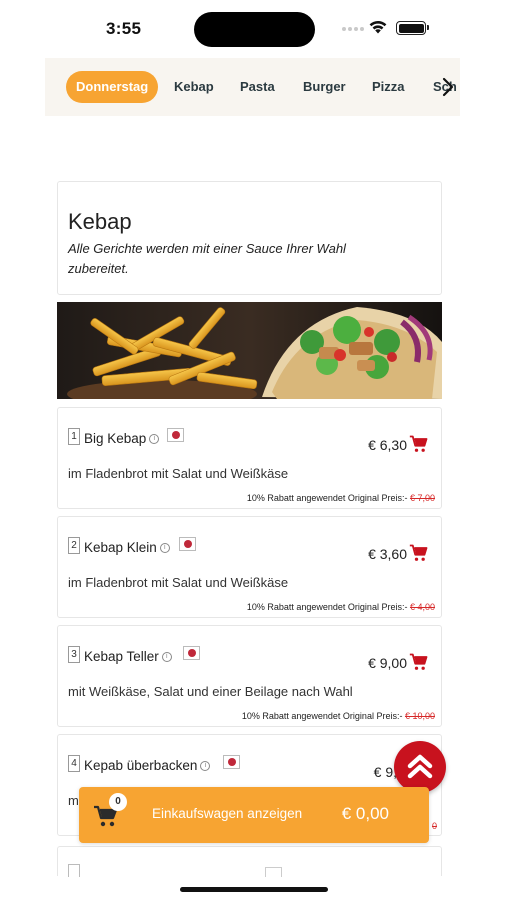  I want to click on category-tab-bar: Donnerstag Kebap Pasta Burger Pizza Sch, so click(252, 87).